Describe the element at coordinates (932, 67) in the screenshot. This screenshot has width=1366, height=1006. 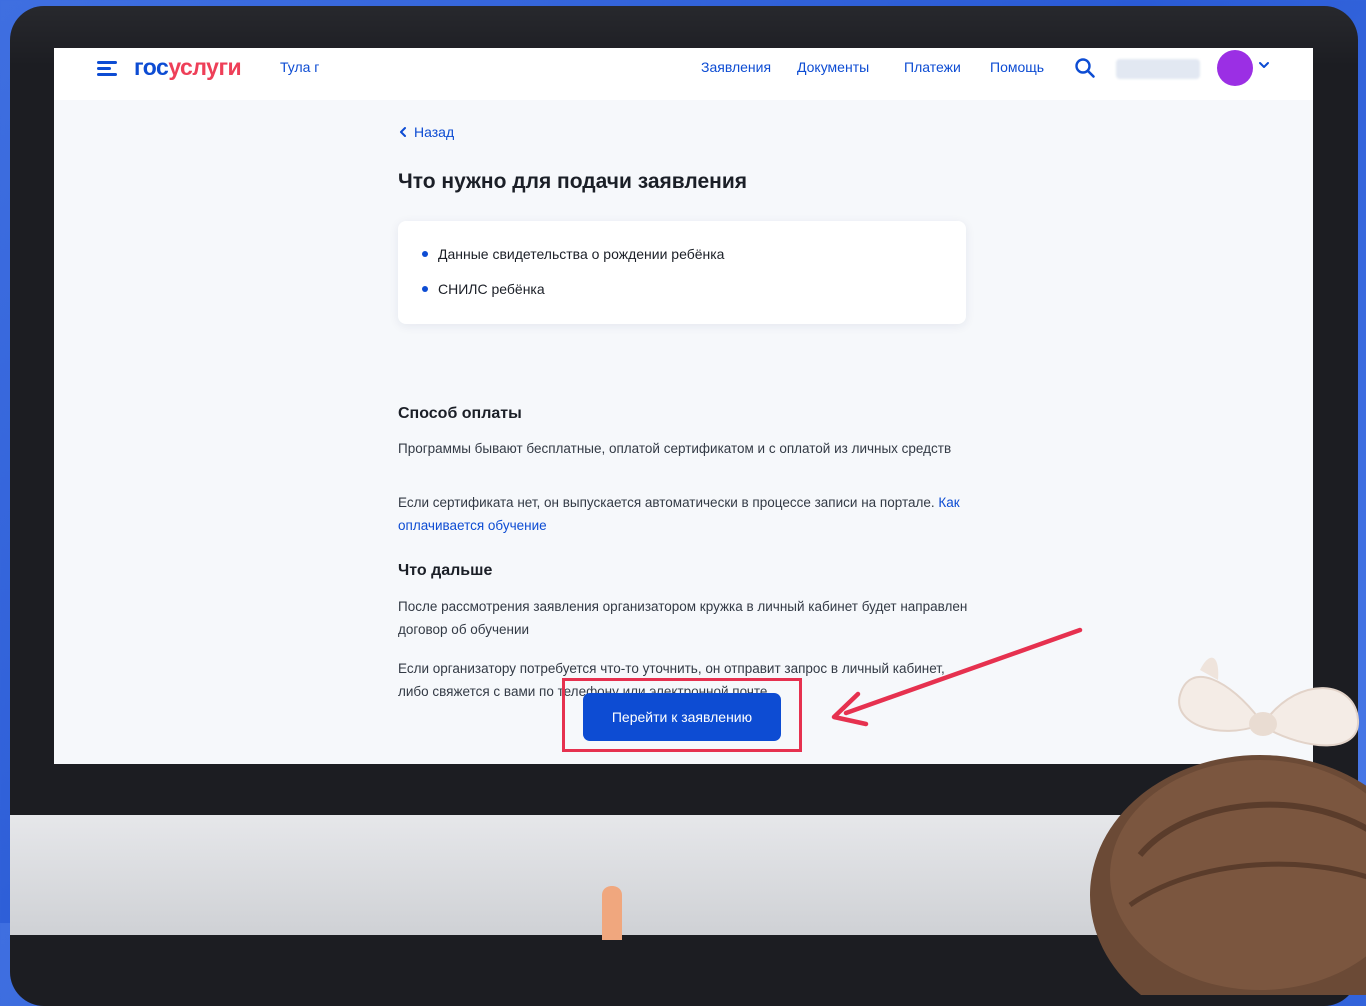
I see `nav-payments: Платежи` at that location.